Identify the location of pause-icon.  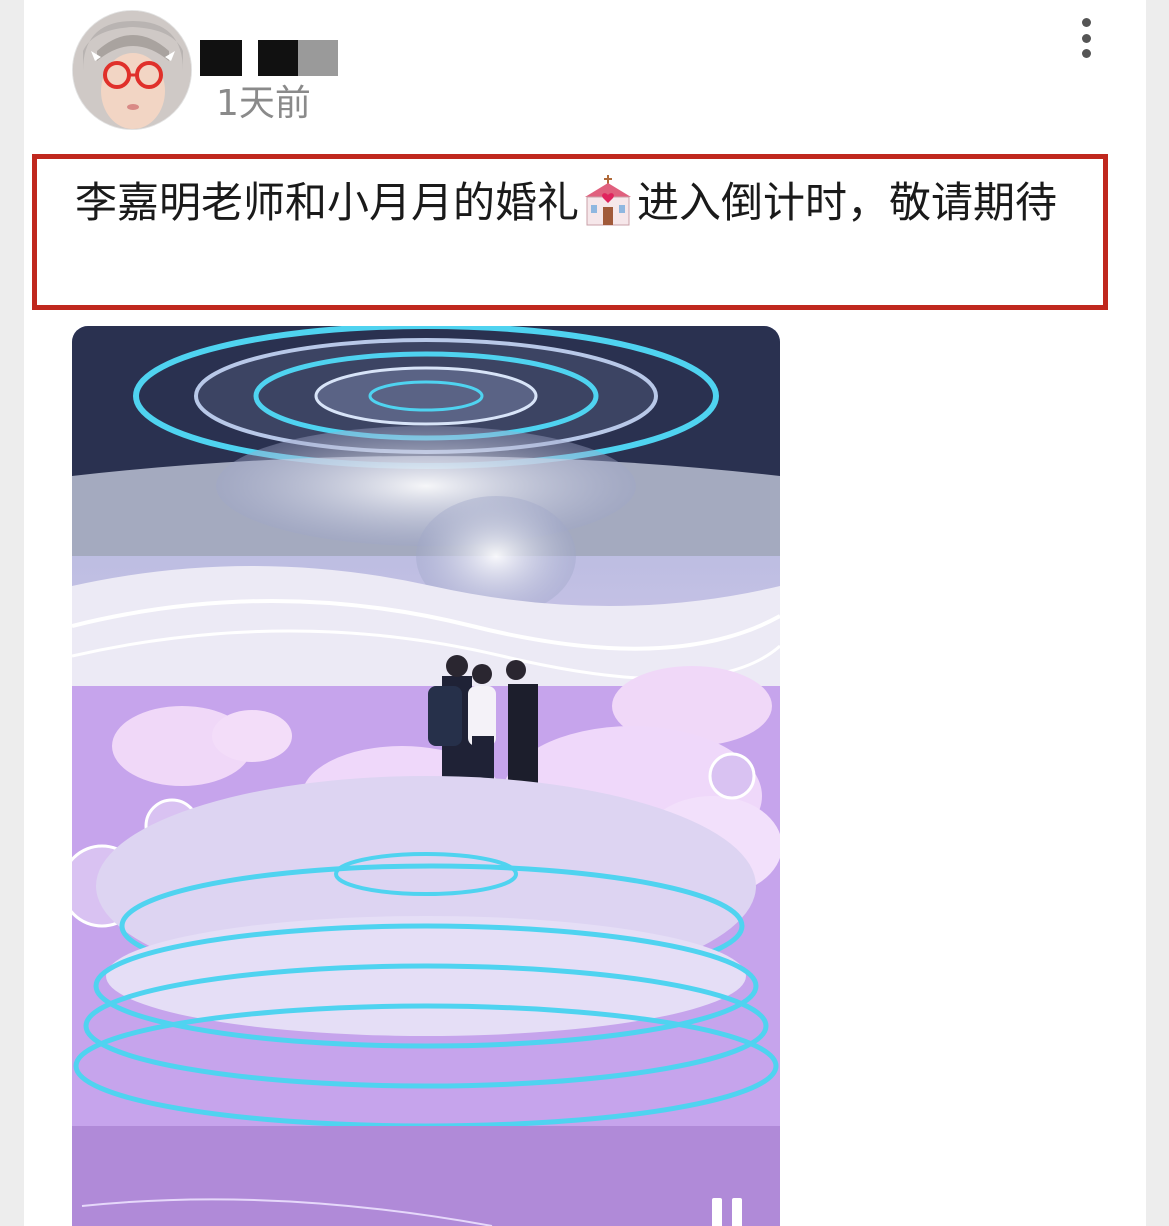
(732, 1212).